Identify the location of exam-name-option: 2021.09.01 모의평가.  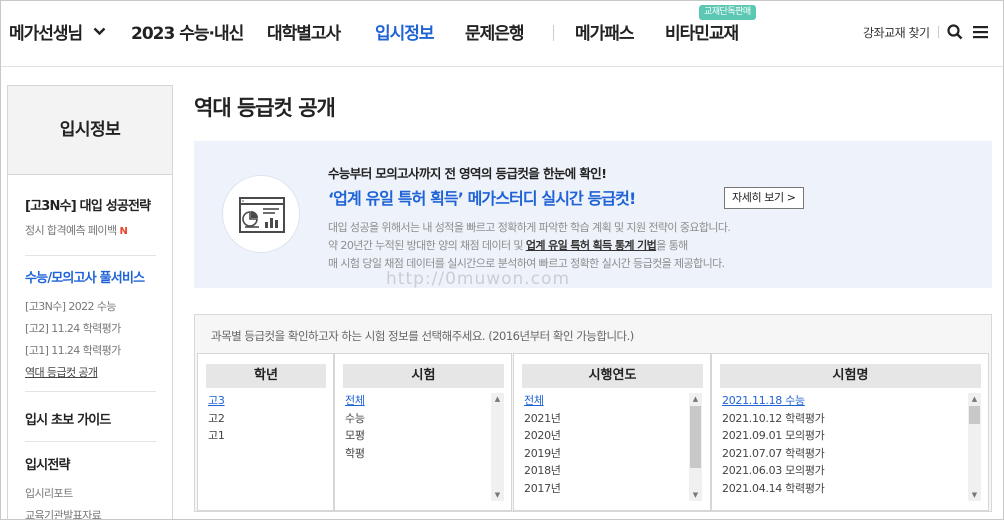
(773, 436).